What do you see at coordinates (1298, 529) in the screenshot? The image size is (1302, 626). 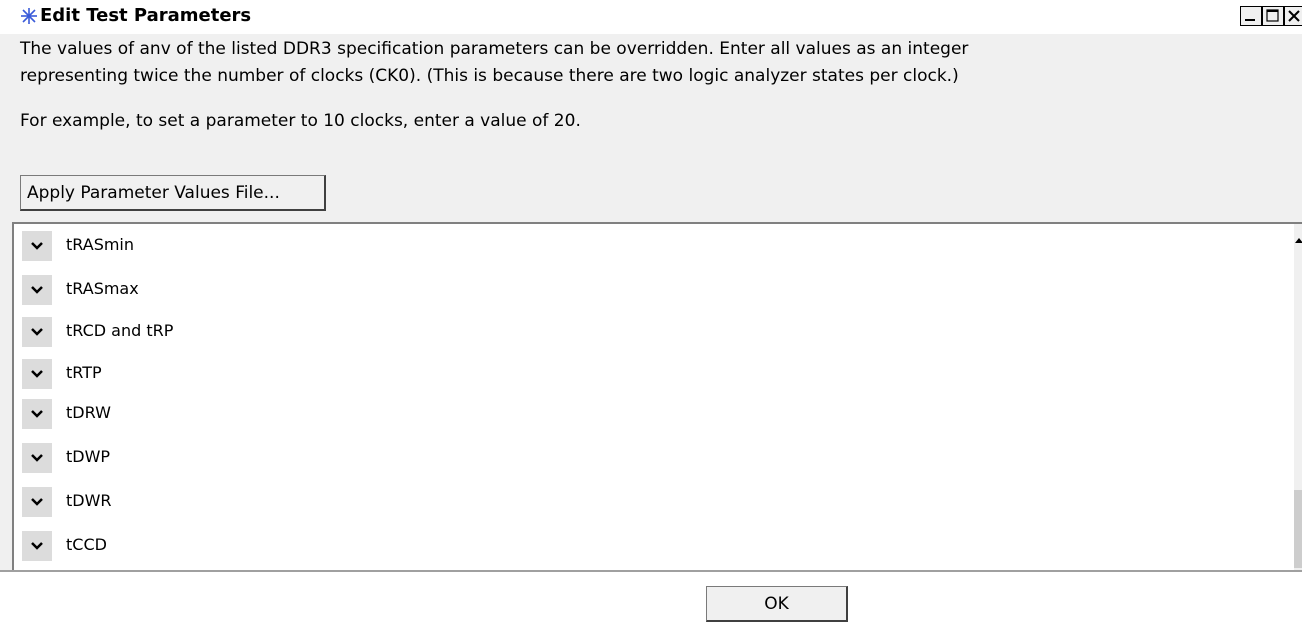 I see `scrollbar-thumb` at bounding box center [1298, 529].